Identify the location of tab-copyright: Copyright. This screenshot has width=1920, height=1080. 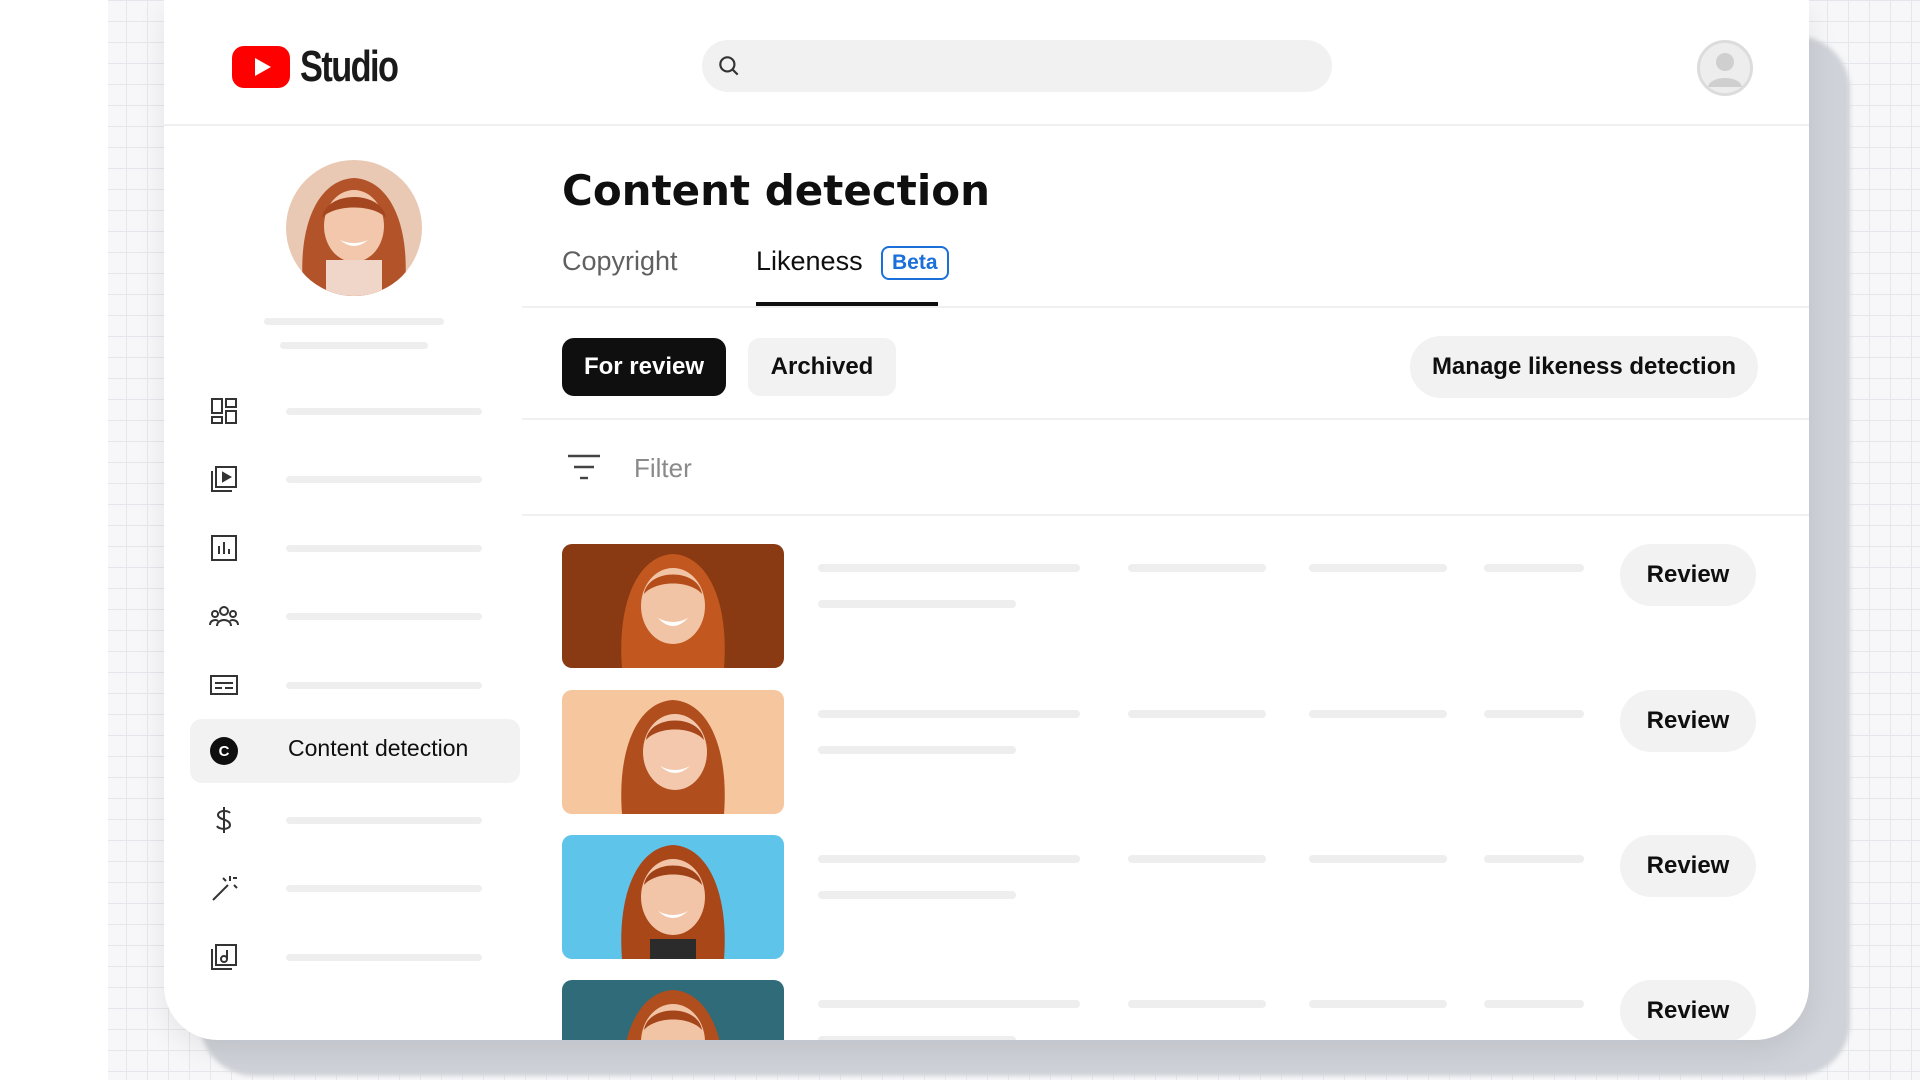
(620, 261).